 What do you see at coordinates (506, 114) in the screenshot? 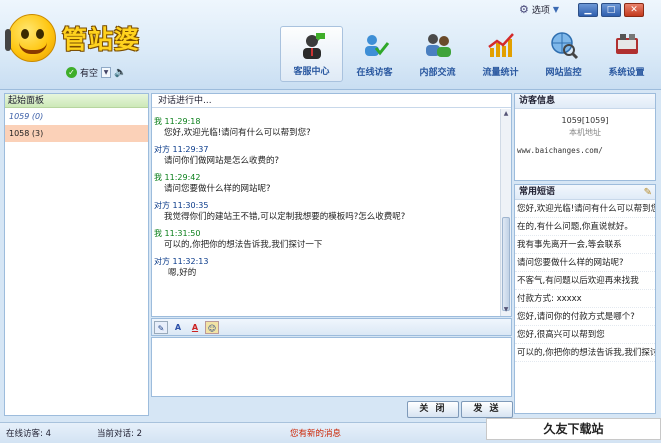
I see `scroll-up-icon: ▲` at bounding box center [506, 114].